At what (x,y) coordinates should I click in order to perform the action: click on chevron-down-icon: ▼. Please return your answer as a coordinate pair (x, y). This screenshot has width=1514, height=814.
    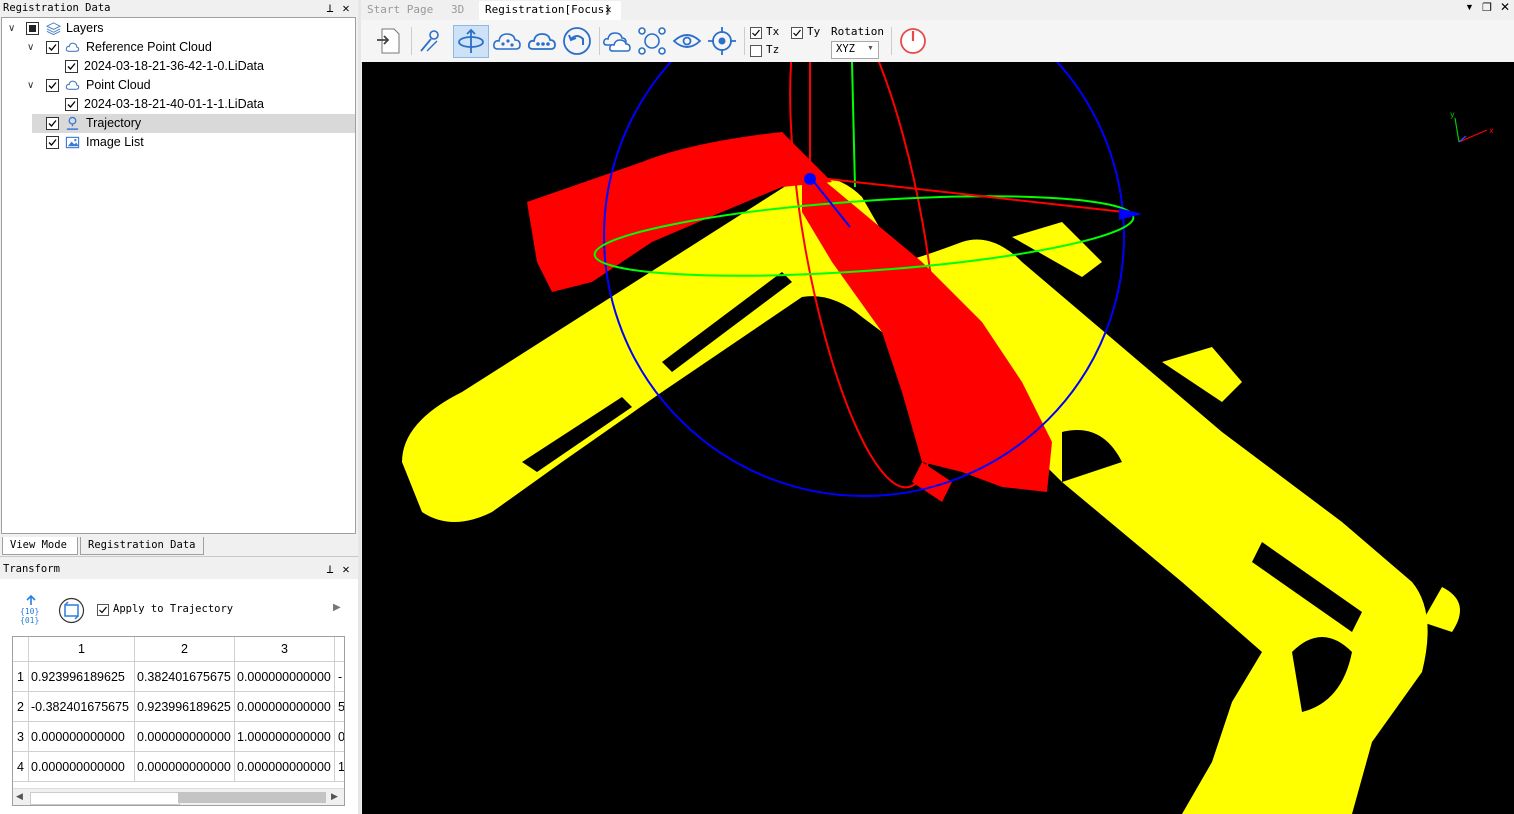
    Looking at the image, I should click on (870, 48).